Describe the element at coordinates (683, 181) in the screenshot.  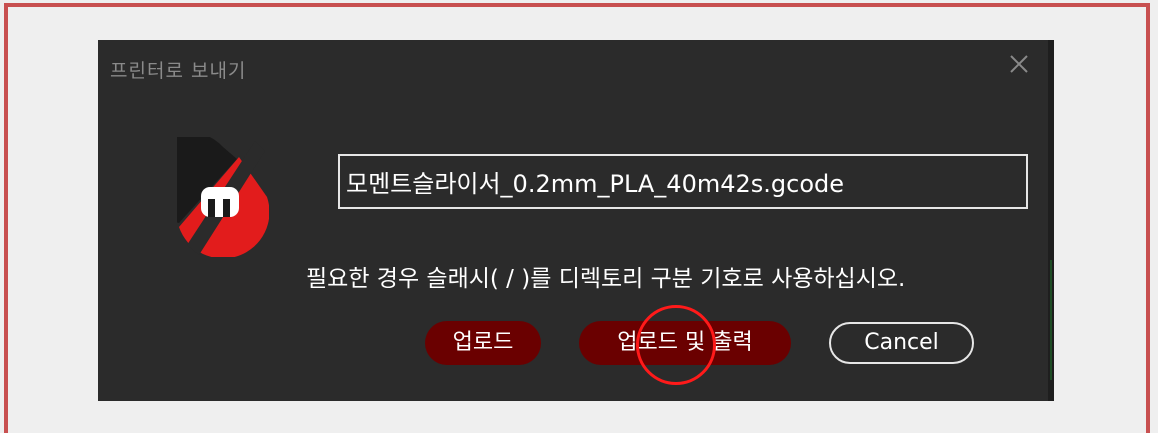
I see `filename-input` at that location.